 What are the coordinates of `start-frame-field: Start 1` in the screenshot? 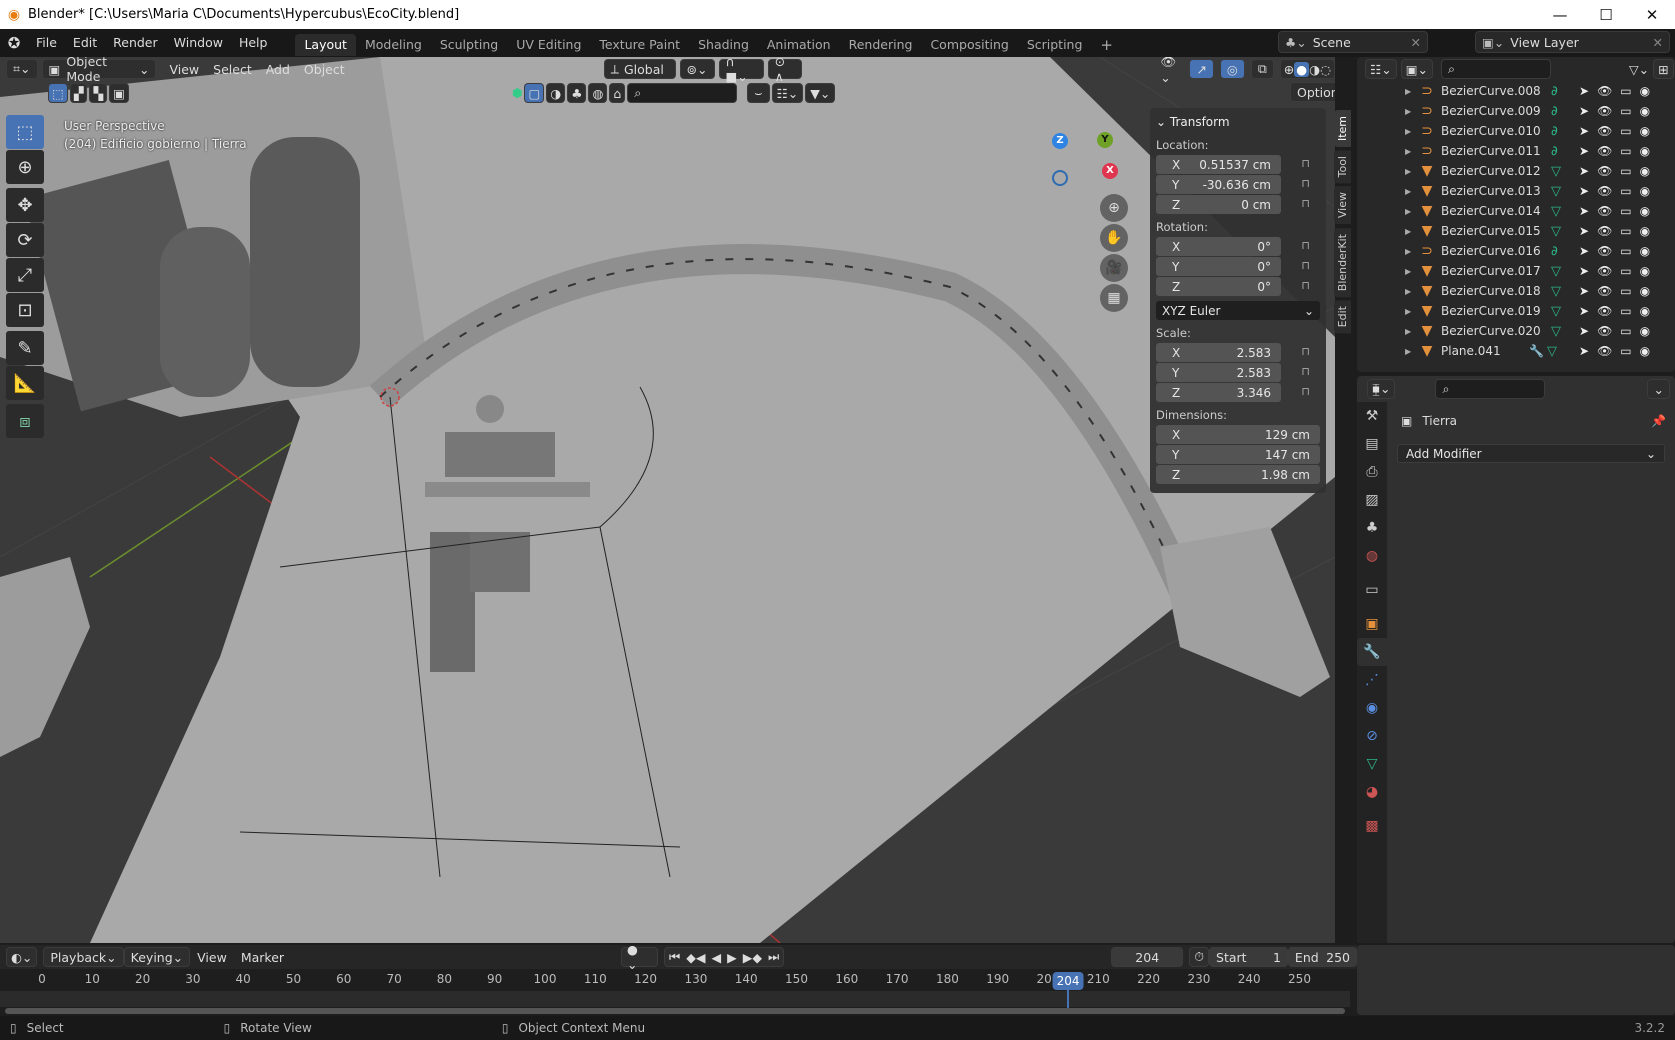 It's located at (1248, 957).